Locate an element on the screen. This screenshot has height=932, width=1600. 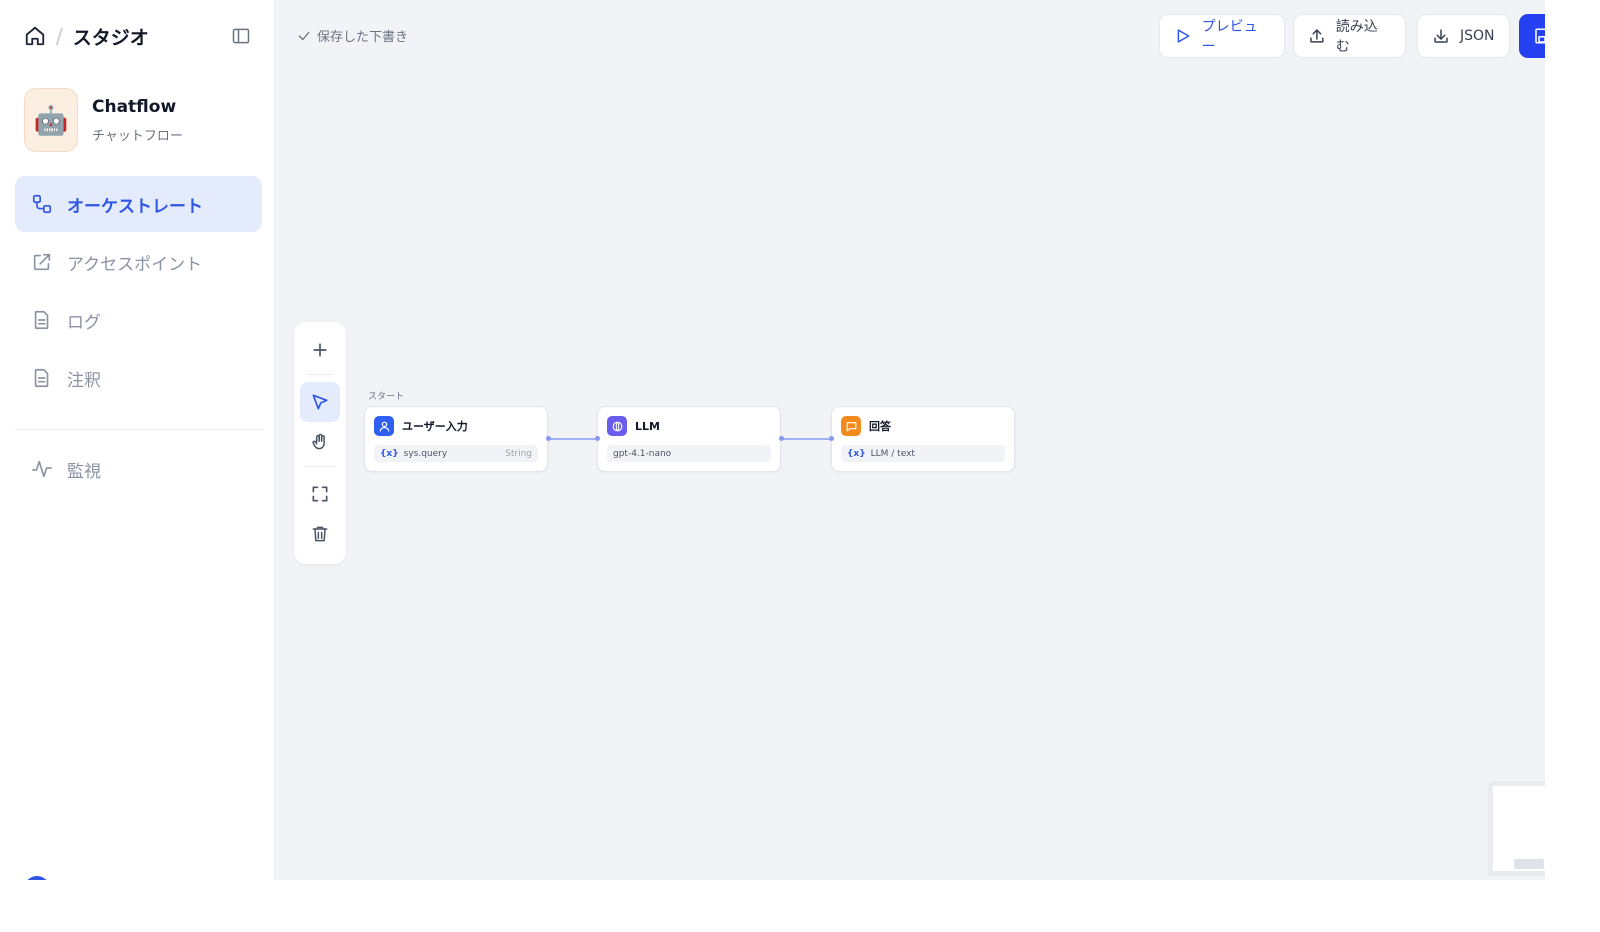
export-button-label: JSON is located at coordinates (1477, 36).